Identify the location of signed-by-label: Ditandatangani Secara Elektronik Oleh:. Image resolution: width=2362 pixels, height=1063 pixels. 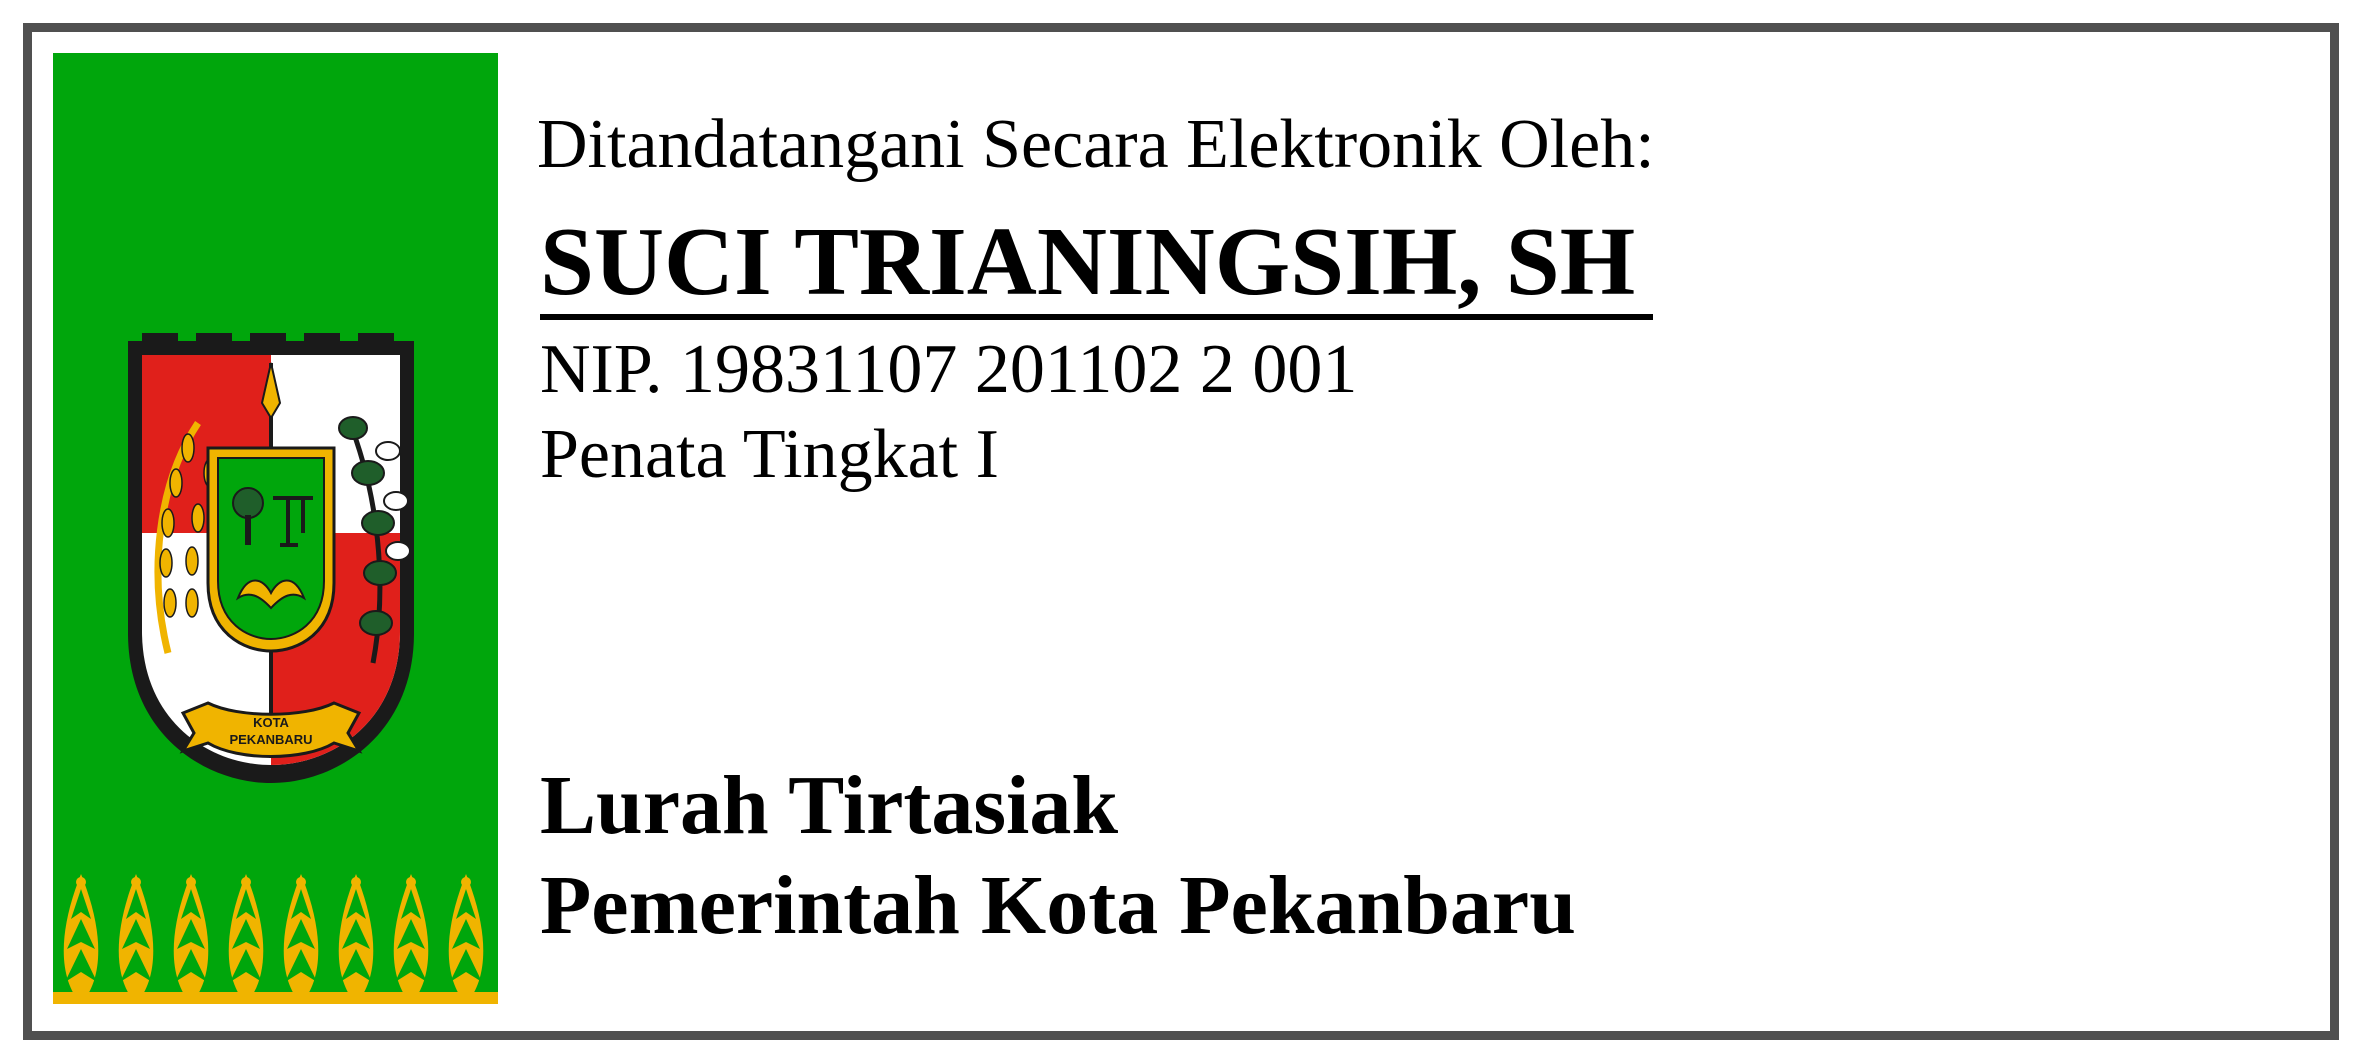
(1096, 144).